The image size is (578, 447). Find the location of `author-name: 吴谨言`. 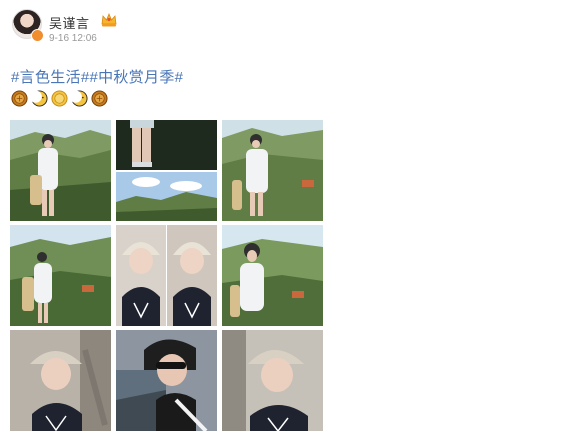

author-name: 吴谨言 is located at coordinates (69, 22).